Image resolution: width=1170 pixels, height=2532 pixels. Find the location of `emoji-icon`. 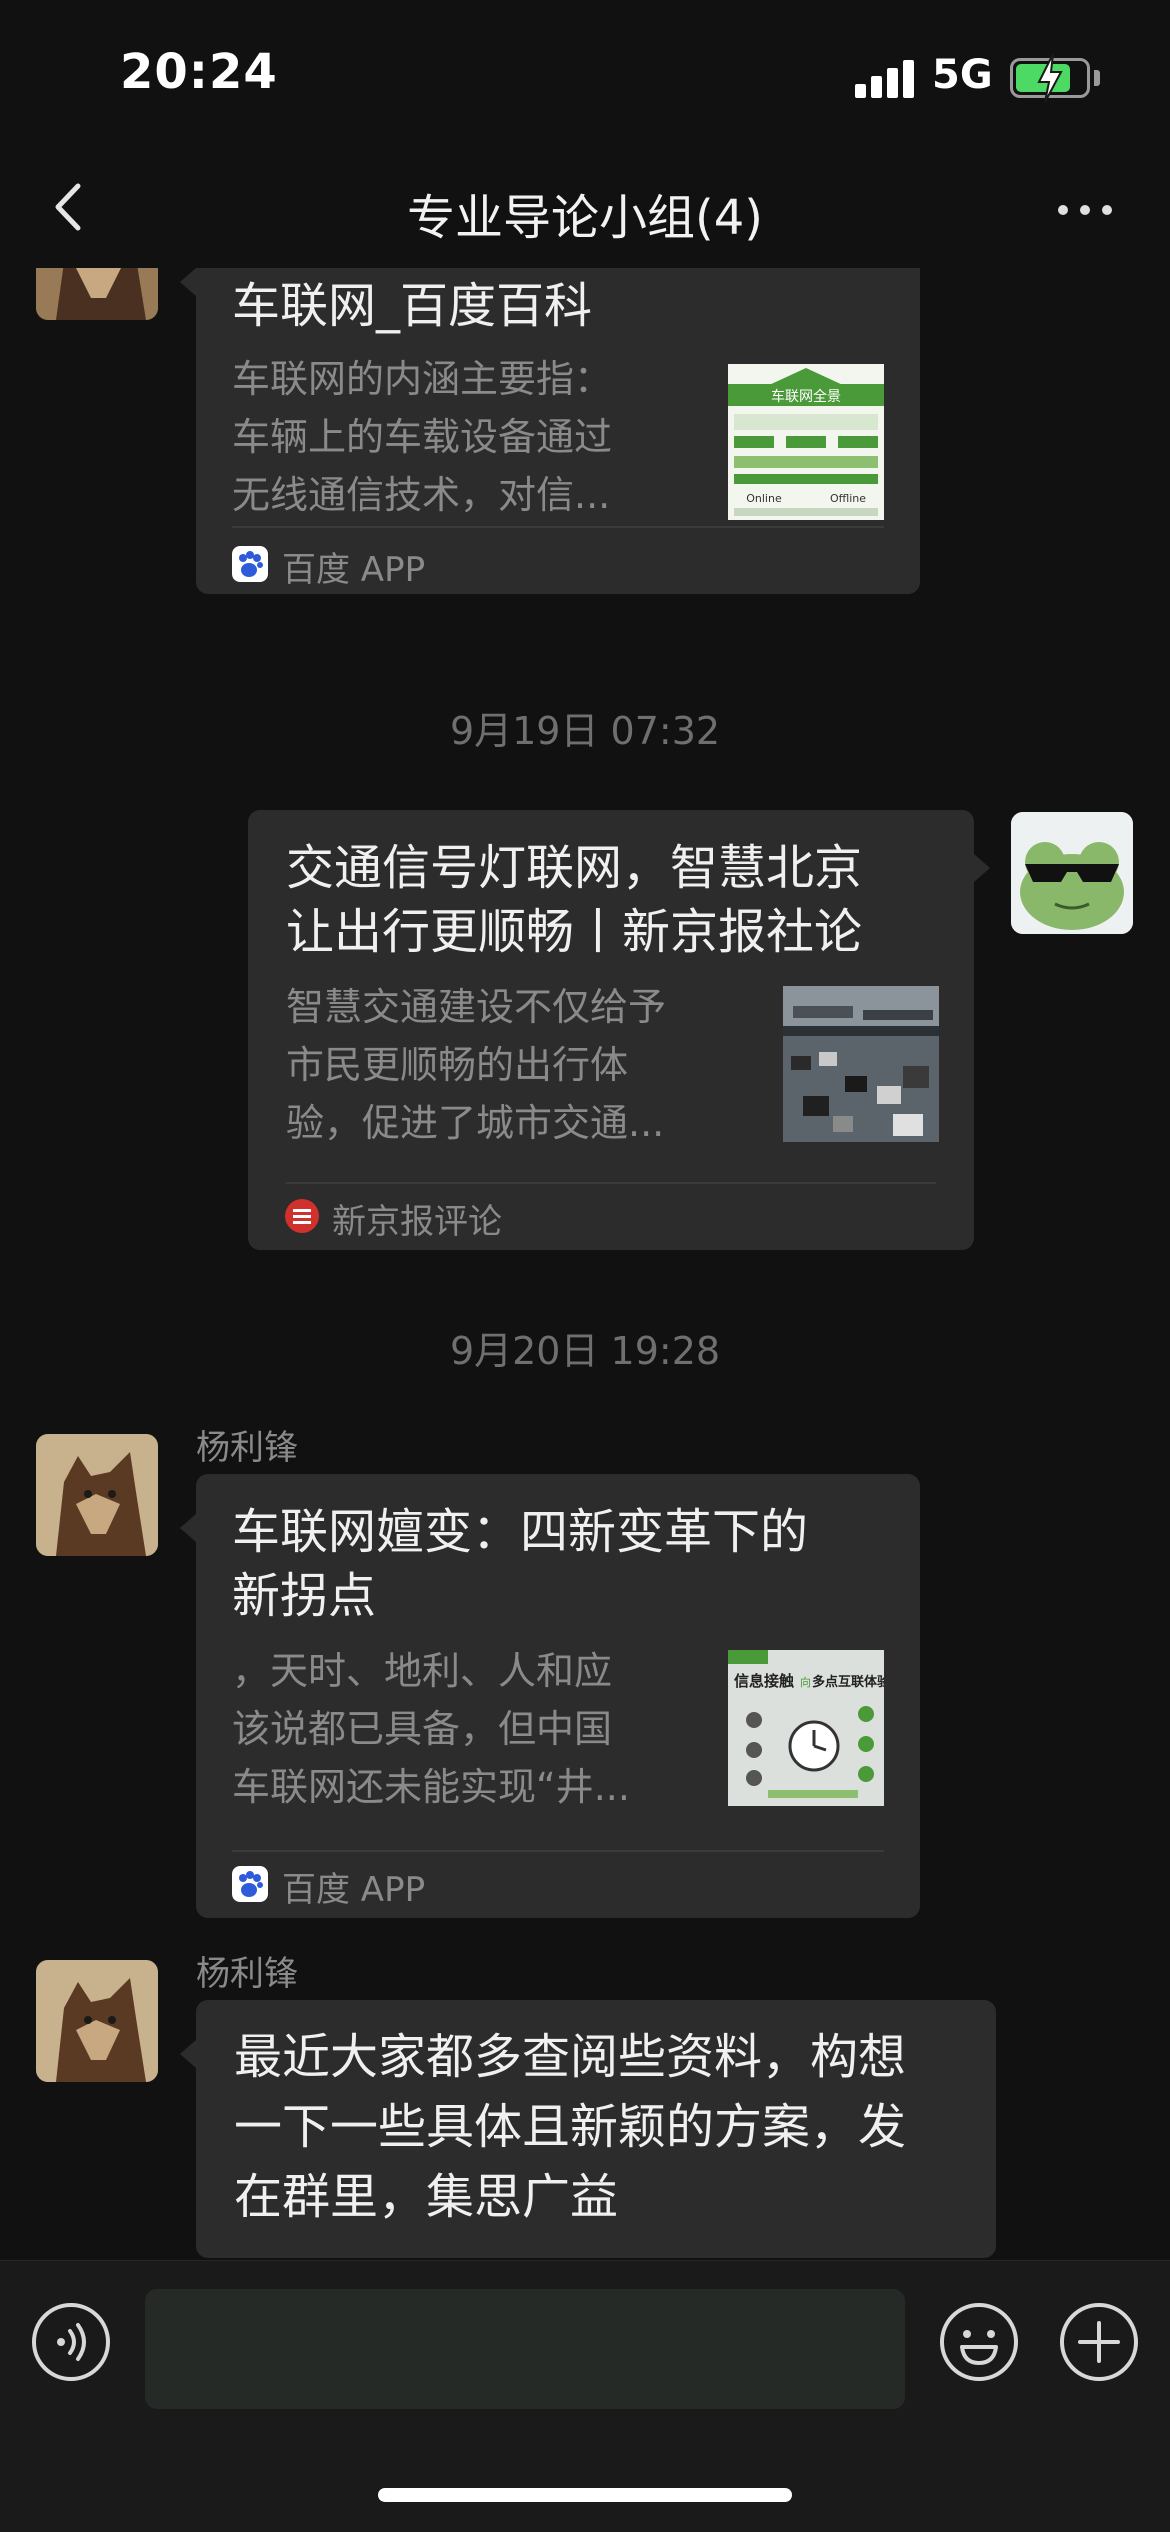

emoji-icon is located at coordinates (979, 2342).